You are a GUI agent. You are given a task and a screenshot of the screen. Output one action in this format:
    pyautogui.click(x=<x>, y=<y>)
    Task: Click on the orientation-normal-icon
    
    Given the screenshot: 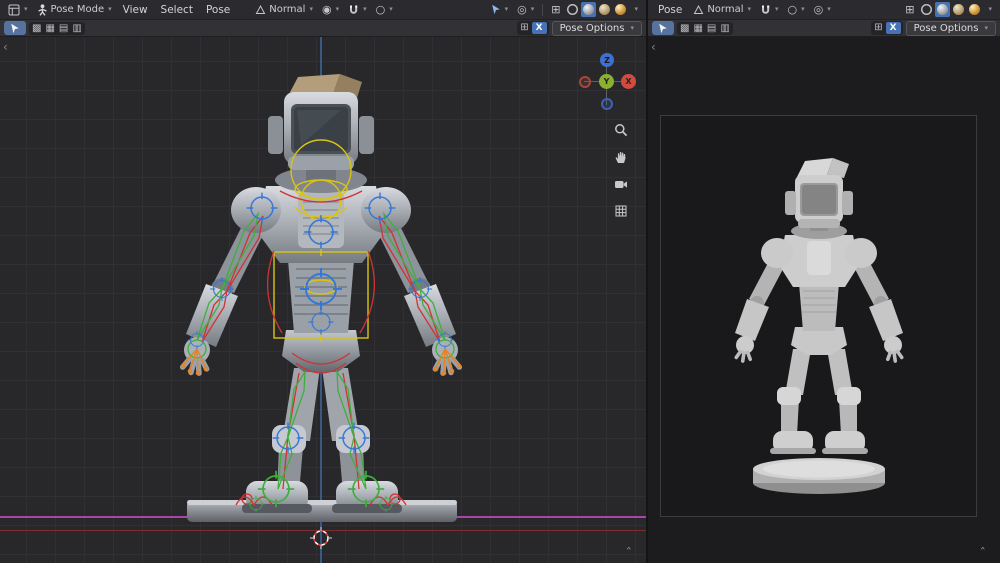 What is the action you would take?
    pyautogui.click(x=260, y=9)
    